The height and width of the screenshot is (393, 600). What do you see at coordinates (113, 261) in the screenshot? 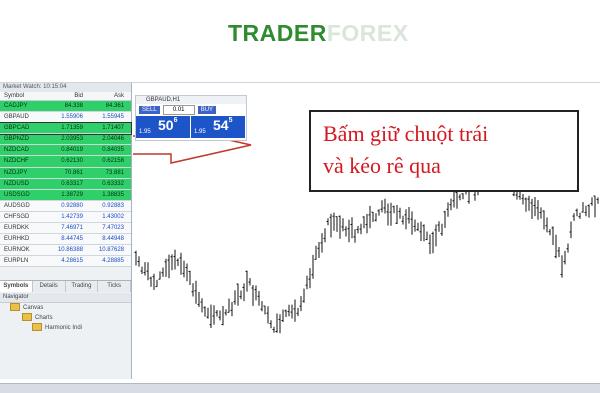
I see `cell-ask: 4.28885` at bounding box center [113, 261].